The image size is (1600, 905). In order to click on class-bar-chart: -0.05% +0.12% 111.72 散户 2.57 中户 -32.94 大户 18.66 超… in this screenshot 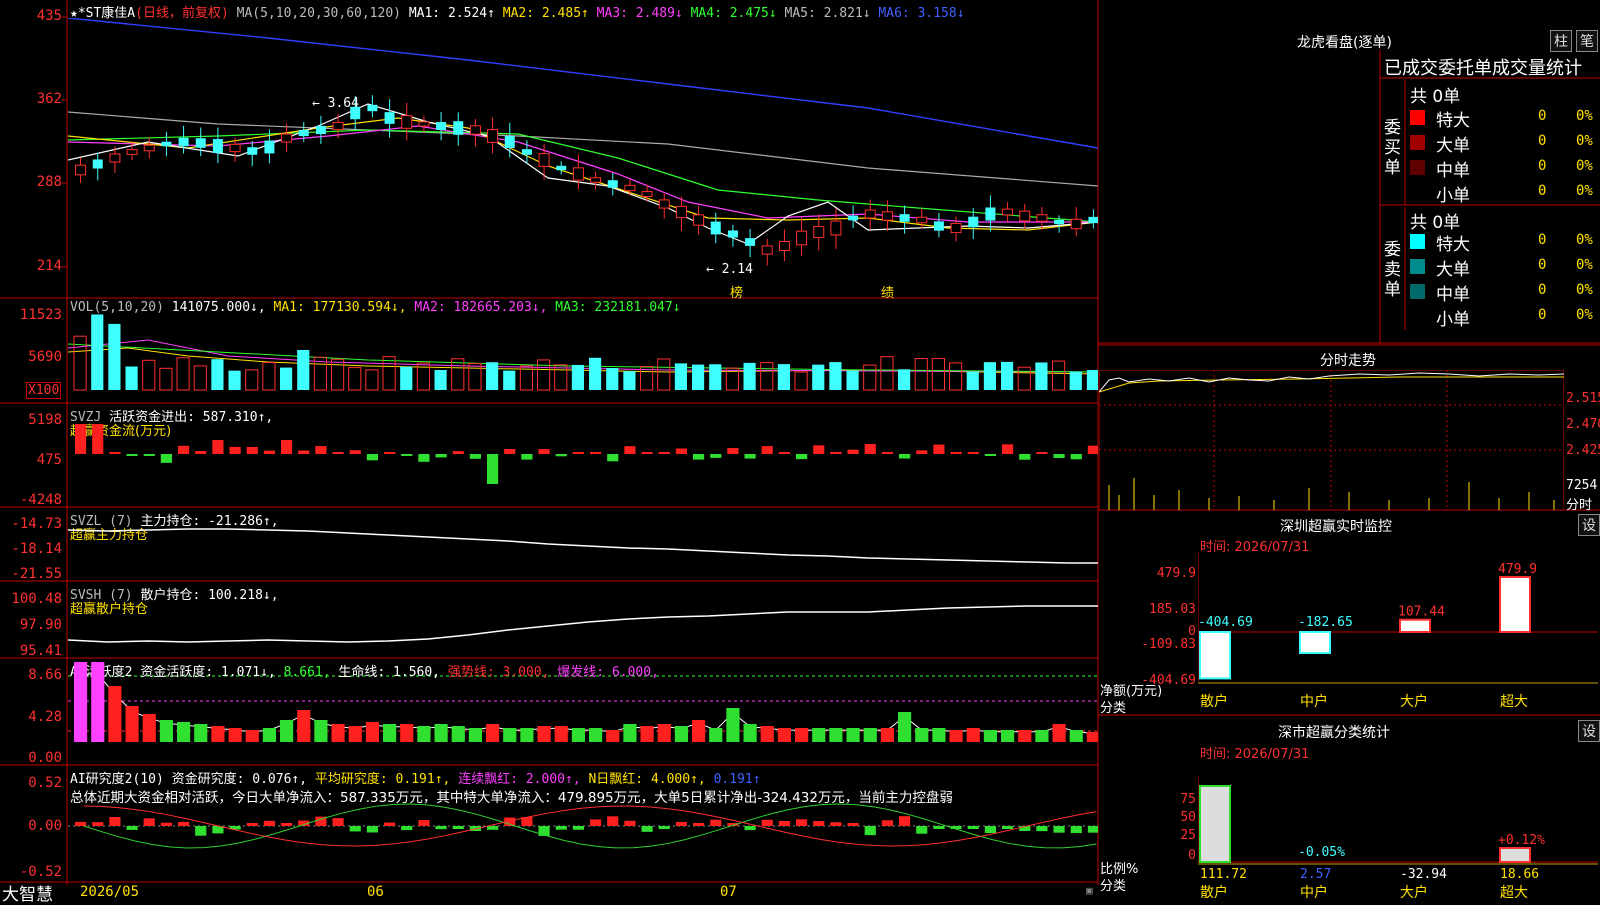, I will do `click(1398, 838)`.